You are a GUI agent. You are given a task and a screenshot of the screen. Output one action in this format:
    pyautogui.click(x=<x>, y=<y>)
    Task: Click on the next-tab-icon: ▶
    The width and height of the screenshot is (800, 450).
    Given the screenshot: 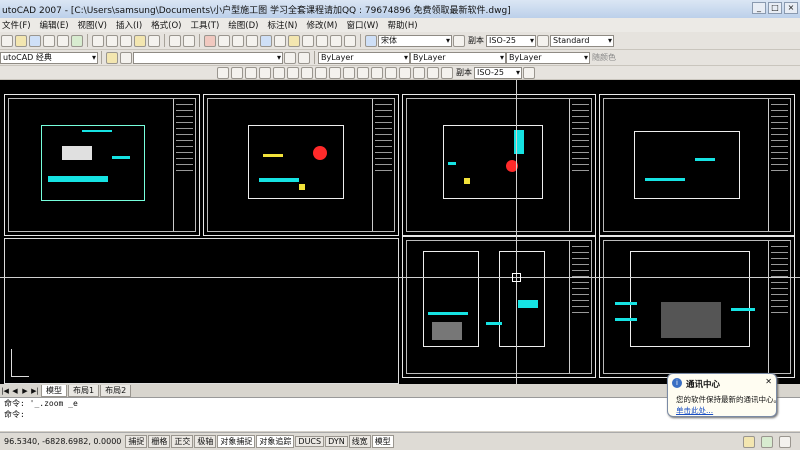 What is the action you would take?
    pyautogui.click(x=25, y=391)
    